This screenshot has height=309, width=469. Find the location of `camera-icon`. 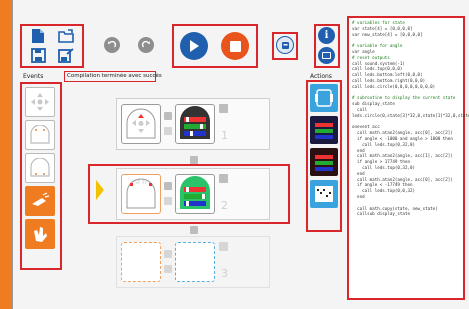

camera-icon is located at coordinates (326, 55).